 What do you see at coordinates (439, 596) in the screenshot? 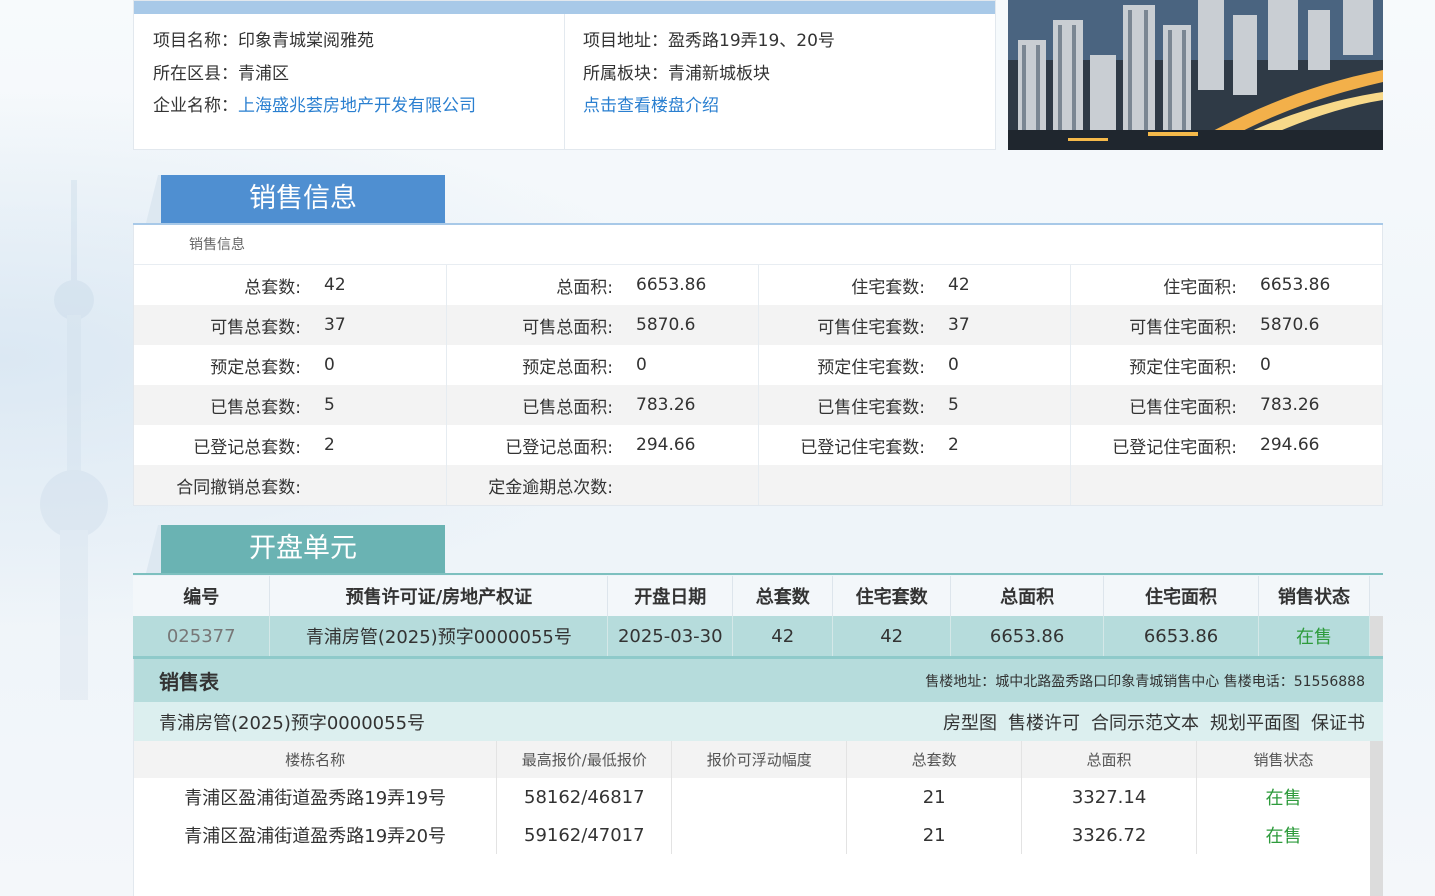
I see `open-units-header: 预售许可证/房地产权证` at bounding box center [439, 596].